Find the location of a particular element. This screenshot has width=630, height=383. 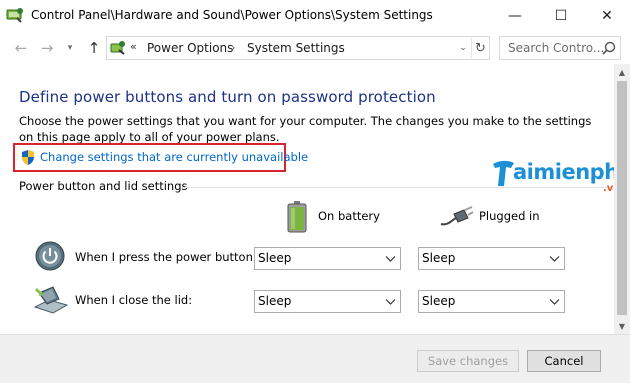

scroll-down-button: ▼ is located at coordinates (622, 326).